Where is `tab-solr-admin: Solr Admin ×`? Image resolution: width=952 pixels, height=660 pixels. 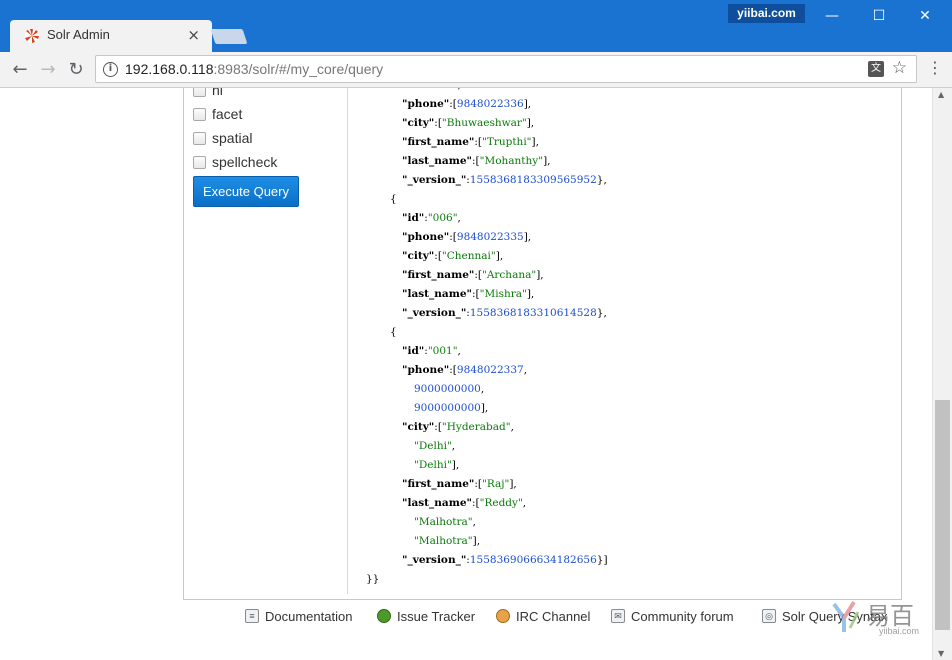 tab-solr-admin: Solr Admin × is located at coordinates (111, 36).